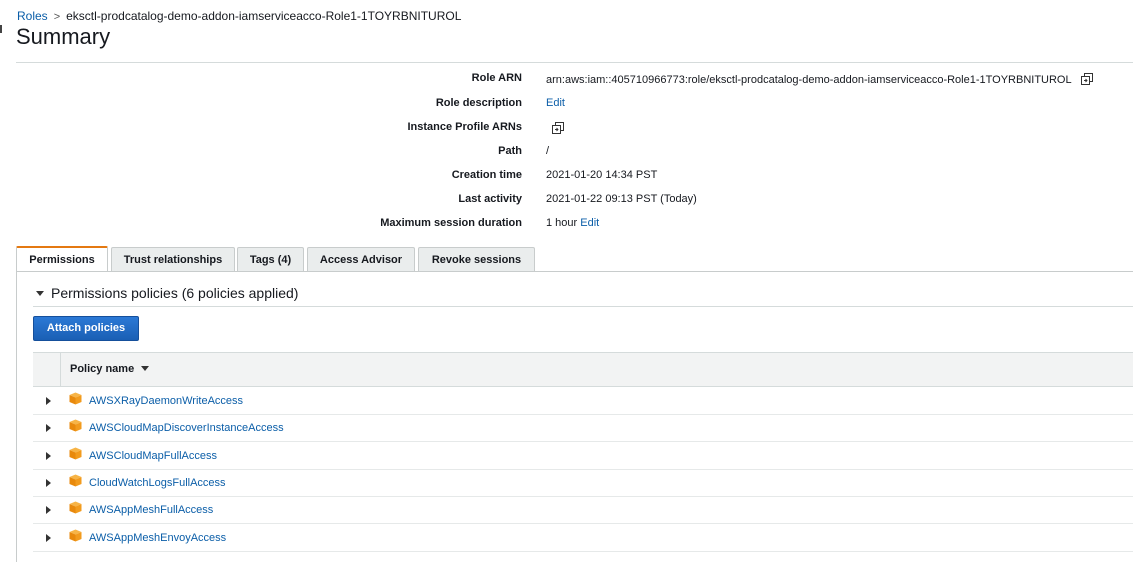 The width and height of the screenshot is (1133, 562). I want to click on tab-revoke-sessions: Revoke sessions, so click(476, 259).